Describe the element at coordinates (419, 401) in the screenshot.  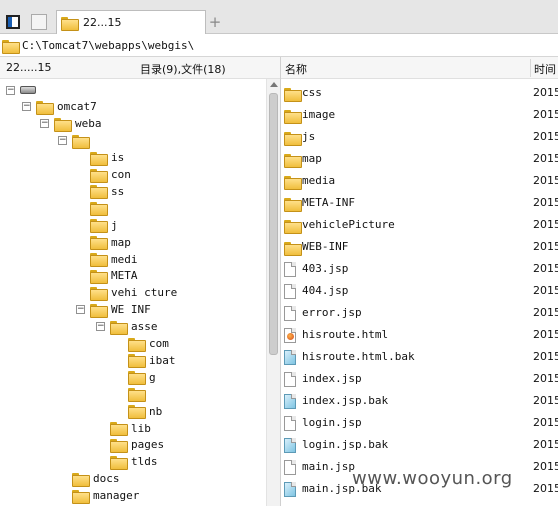
I see `file-row: index.jsp.bak 2015` at that location.